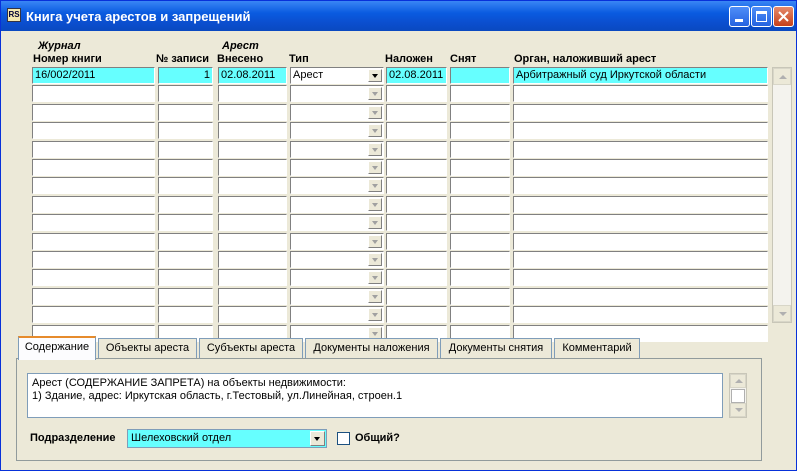 Image resolution: width=797 pixels, height=471 pixels. Describe the element at coordinates (317, 438) in the screenshot. I see `department-dropdown-button` at that location.